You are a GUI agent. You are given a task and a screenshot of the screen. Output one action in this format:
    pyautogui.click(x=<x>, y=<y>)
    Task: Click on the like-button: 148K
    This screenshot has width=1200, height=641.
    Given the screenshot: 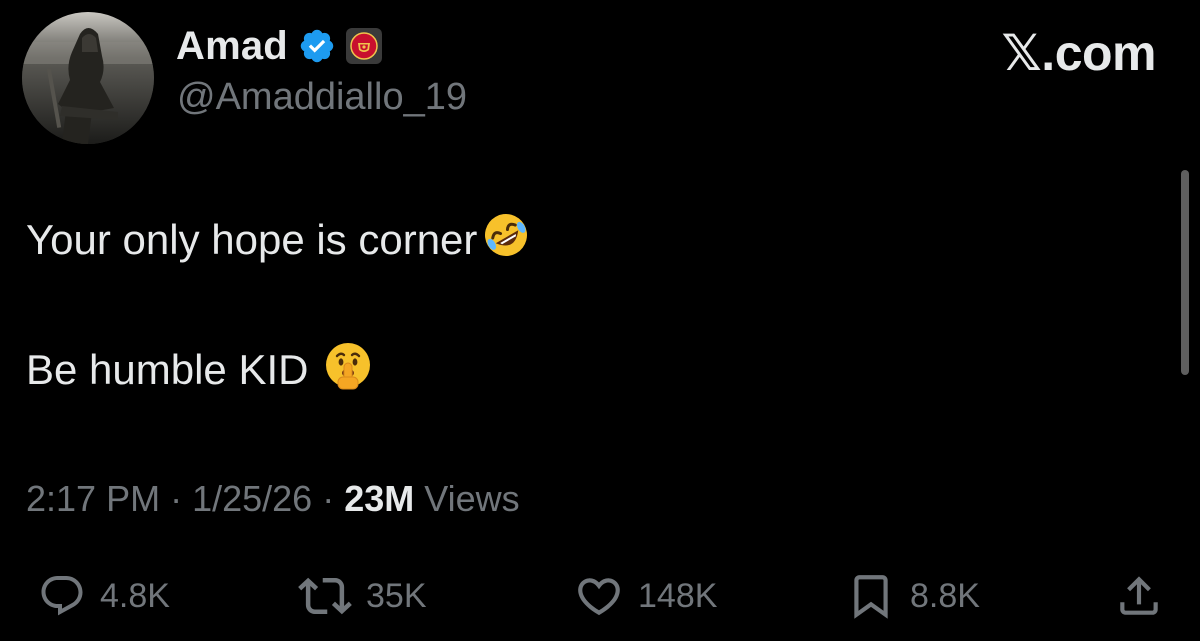 What is the action you would take?
    pyautogui.click(x=645, y=596)
    